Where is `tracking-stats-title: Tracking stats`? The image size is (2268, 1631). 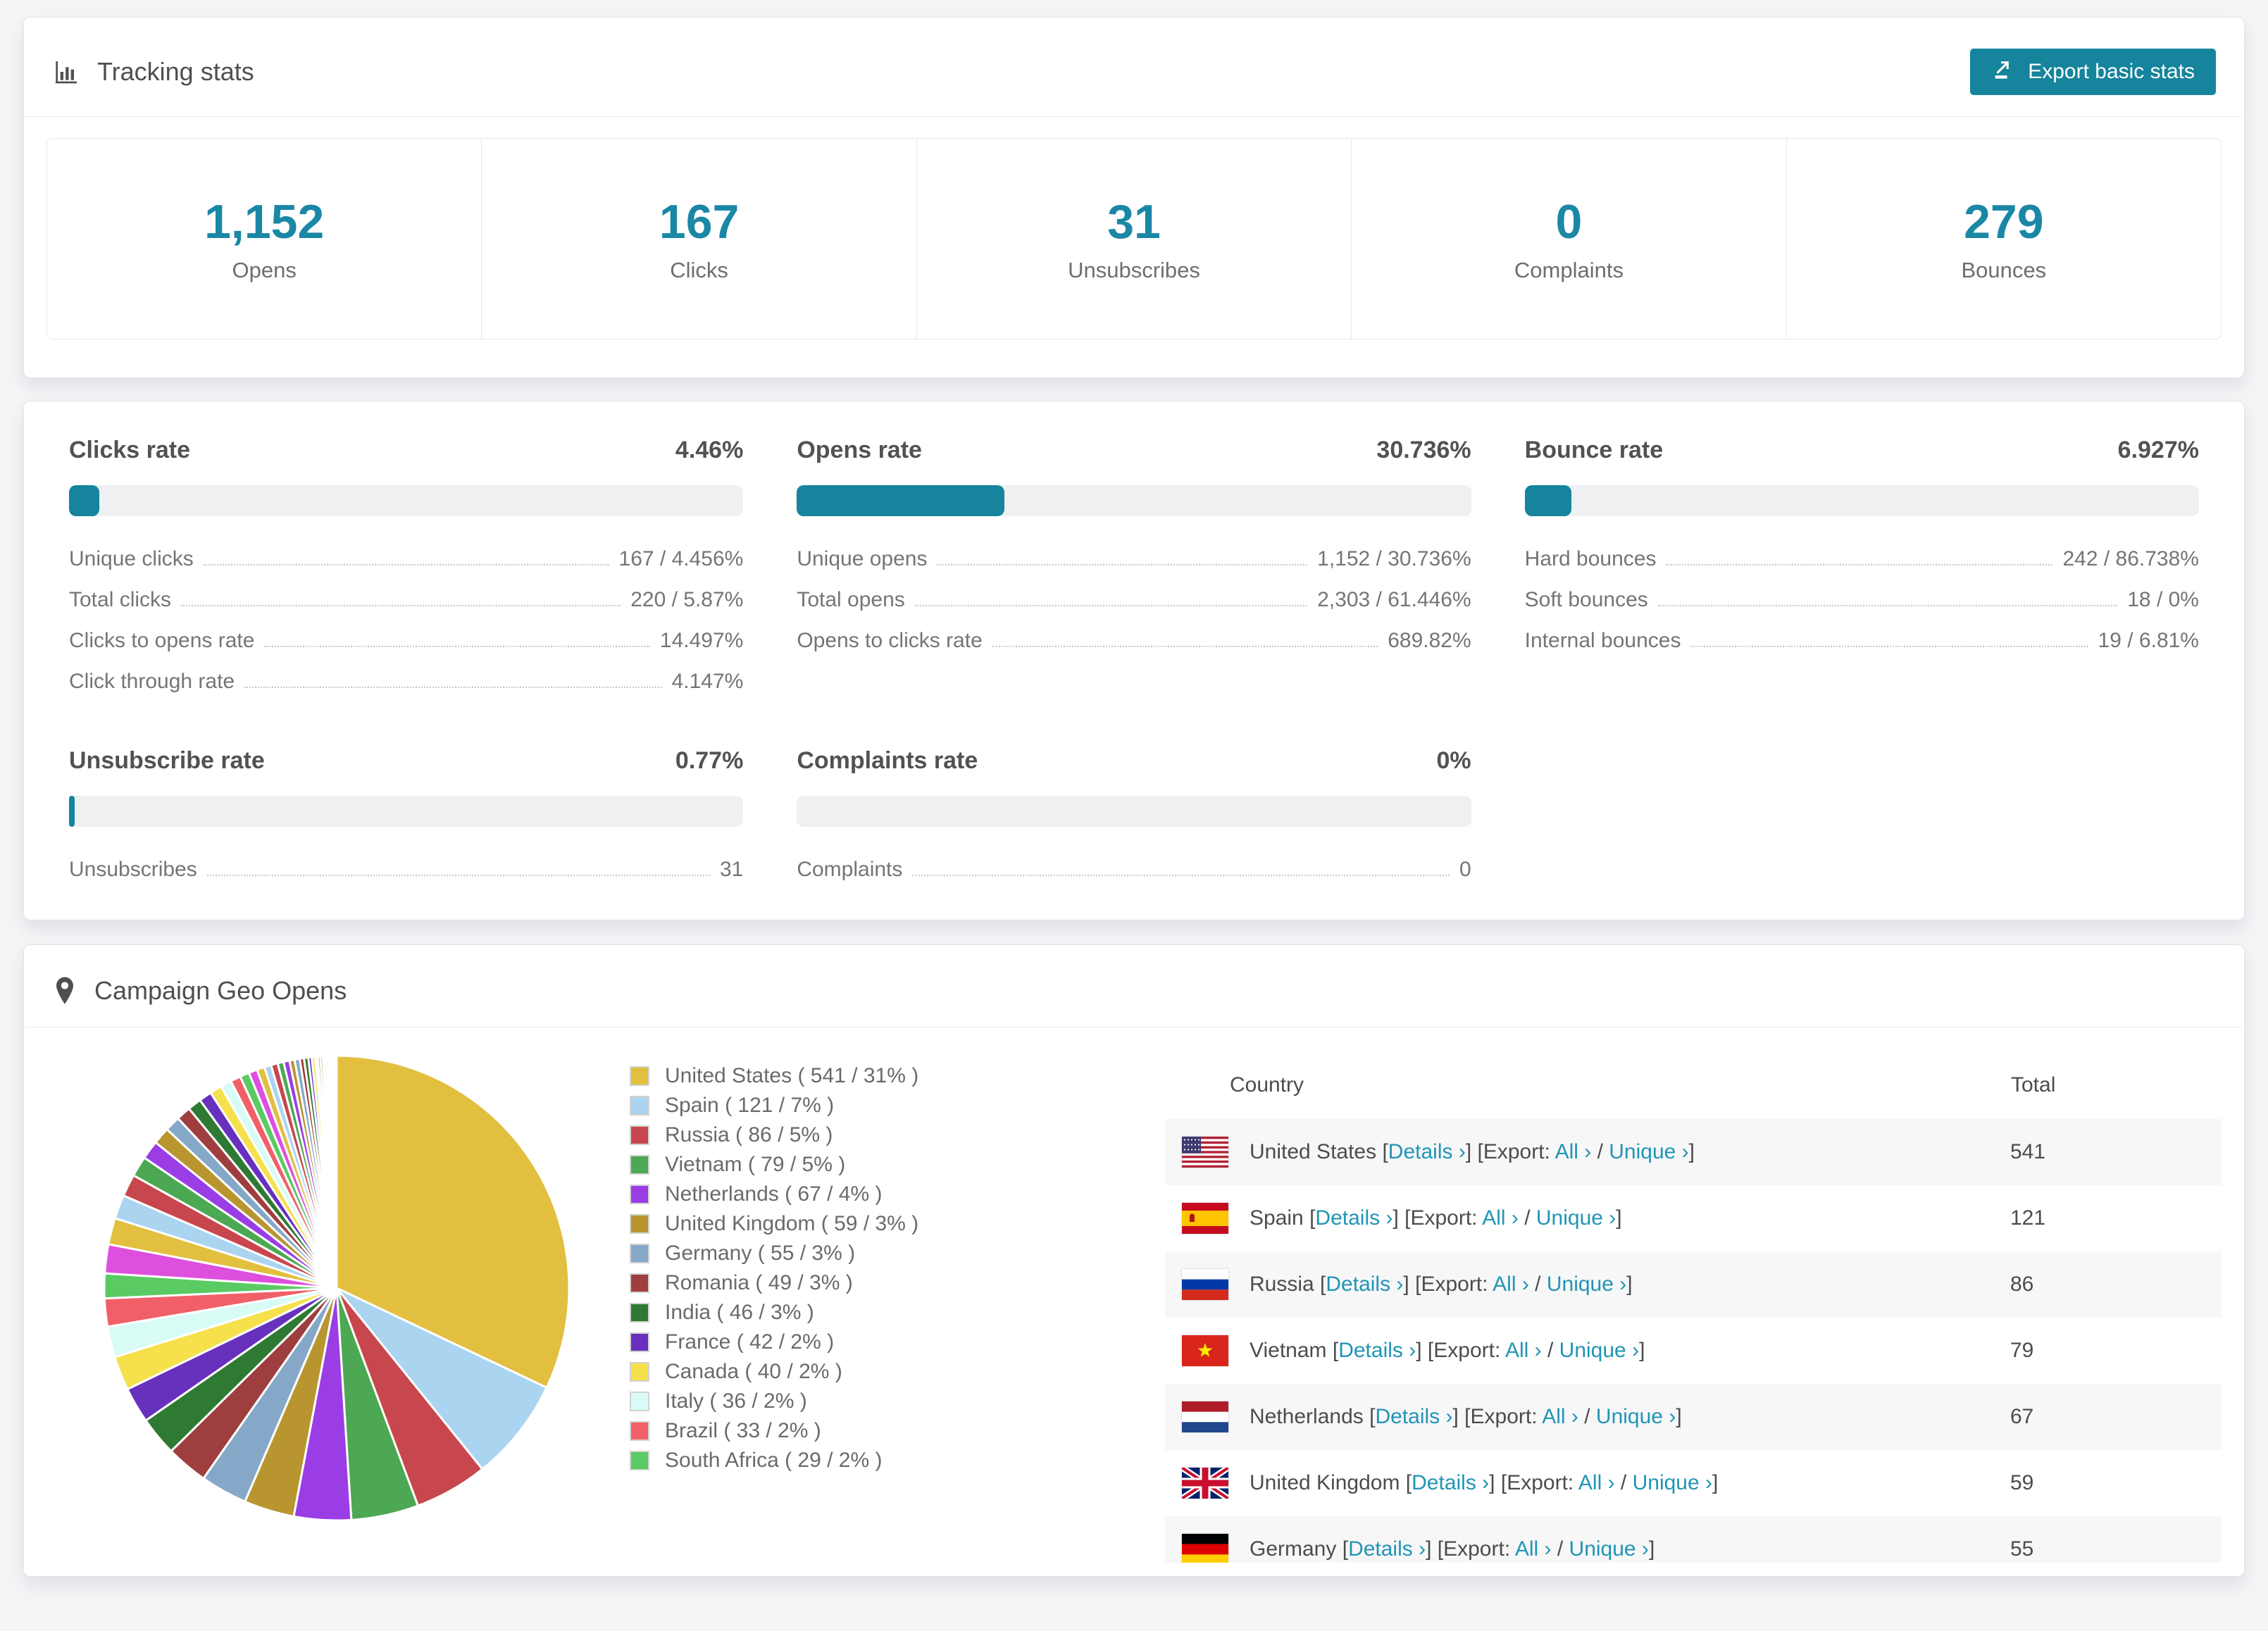 tracking-stats-title: Tracking stats is located at coordinates (153, 72).